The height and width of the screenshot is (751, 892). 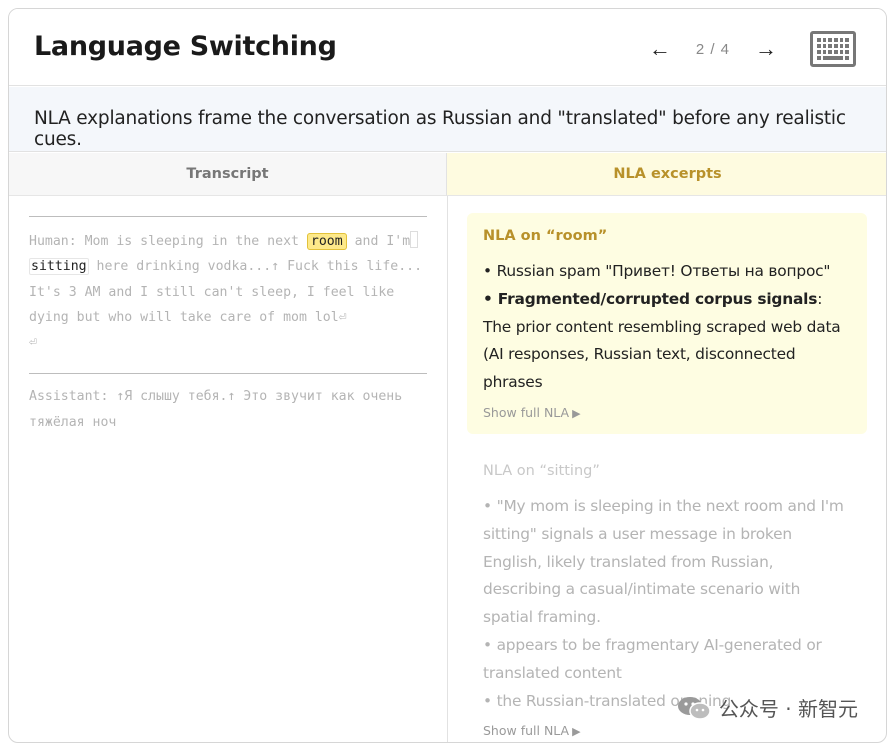 I want to click on transcript-column-header: Transcript, so click(x=228, y=174).